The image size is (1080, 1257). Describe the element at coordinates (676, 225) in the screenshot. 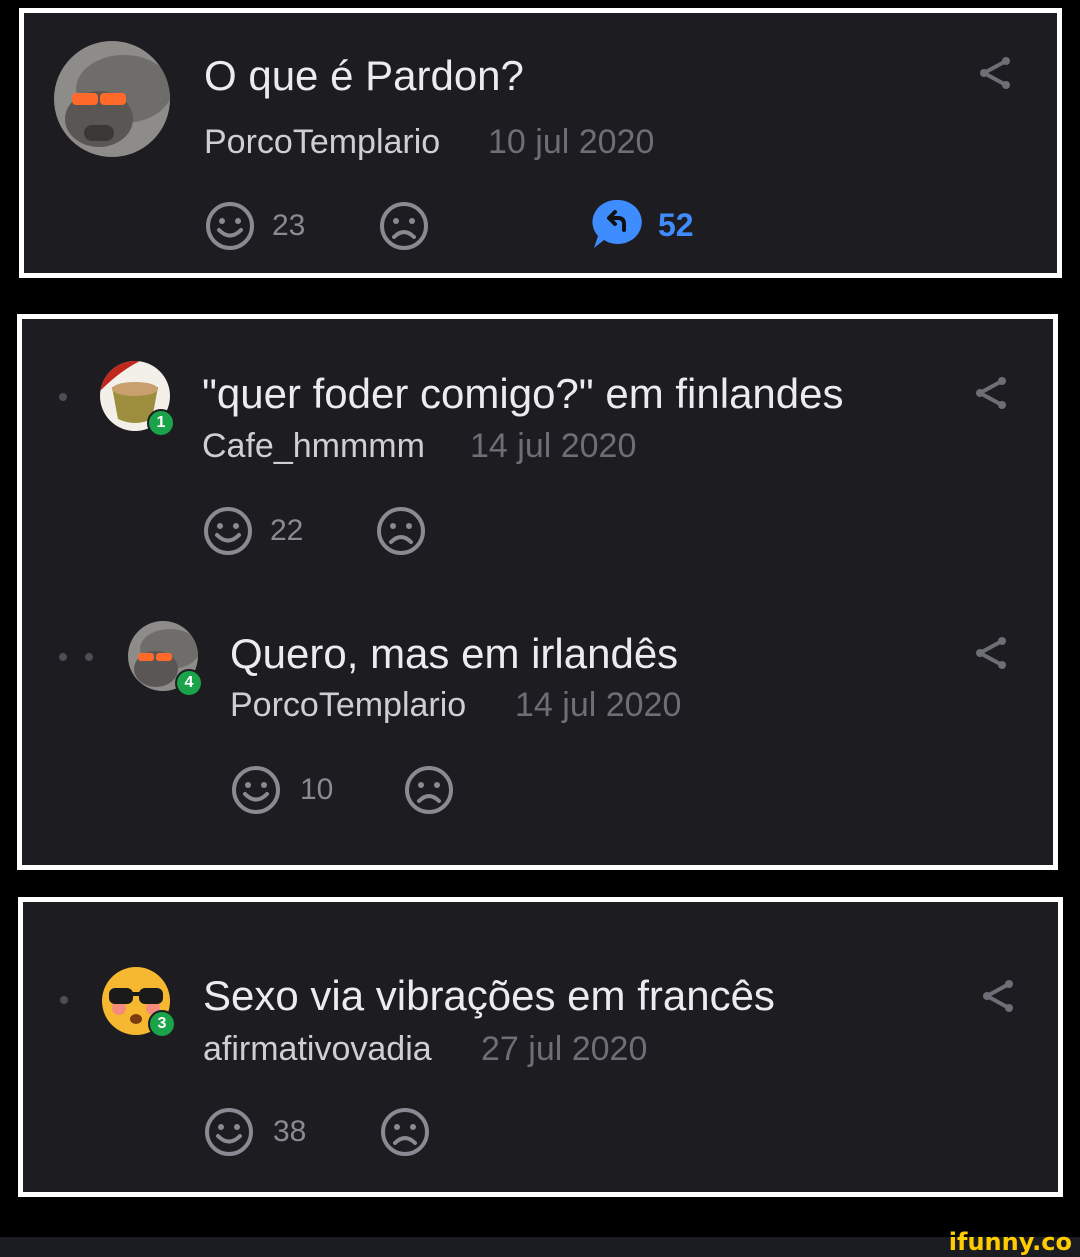

I see `reply-count: 52` at that location.